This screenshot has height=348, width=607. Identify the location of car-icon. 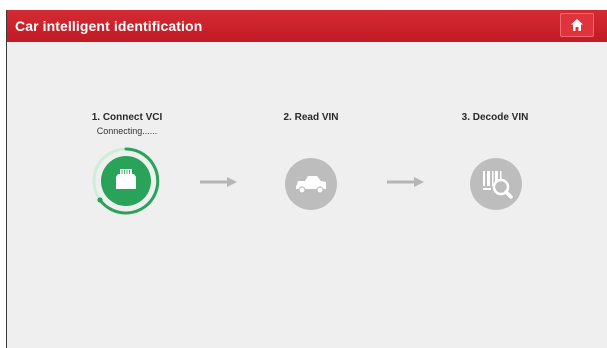
(311, 184).